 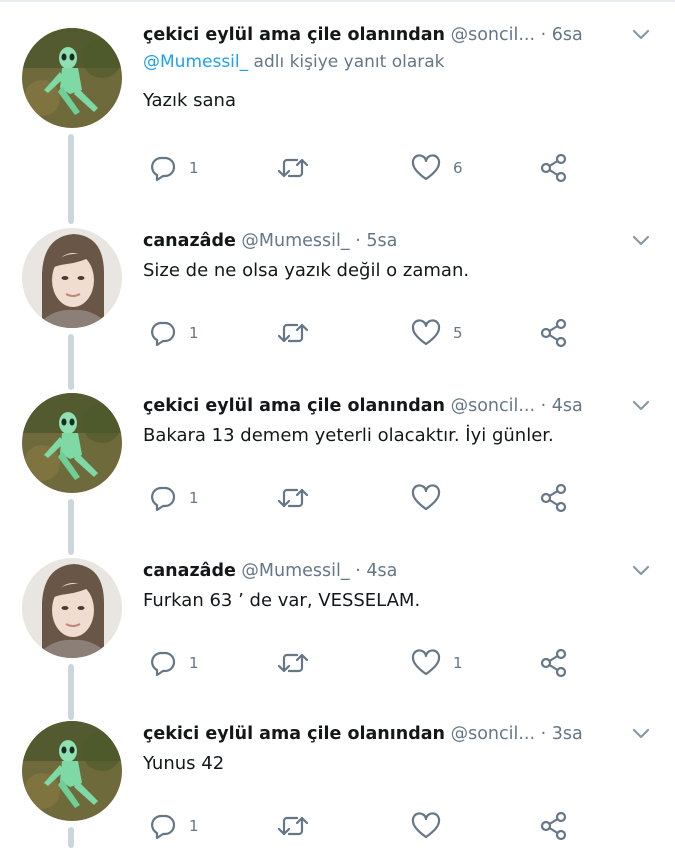 What do you see at coordinates (567, 734) in the screenshot?
I see `timestamp: 3sa` at bounding box center [567, 734].